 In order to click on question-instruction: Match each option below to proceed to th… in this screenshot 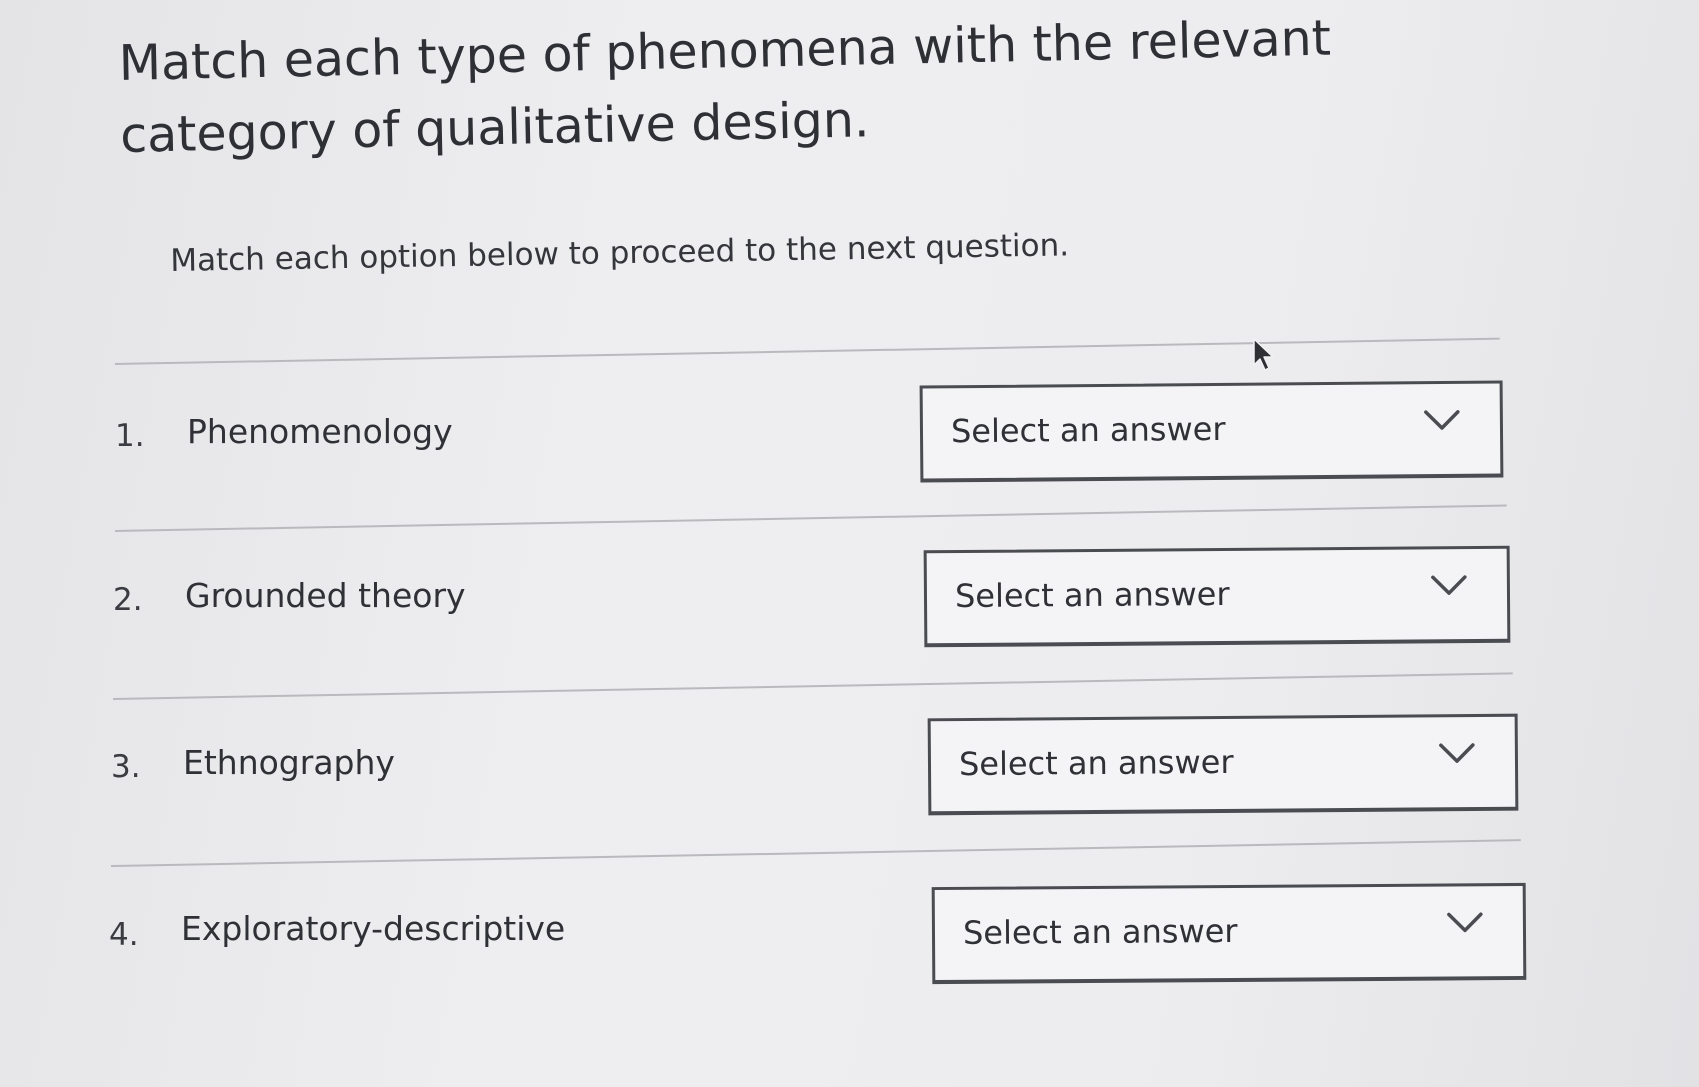, I will do `click(620, 253)`.